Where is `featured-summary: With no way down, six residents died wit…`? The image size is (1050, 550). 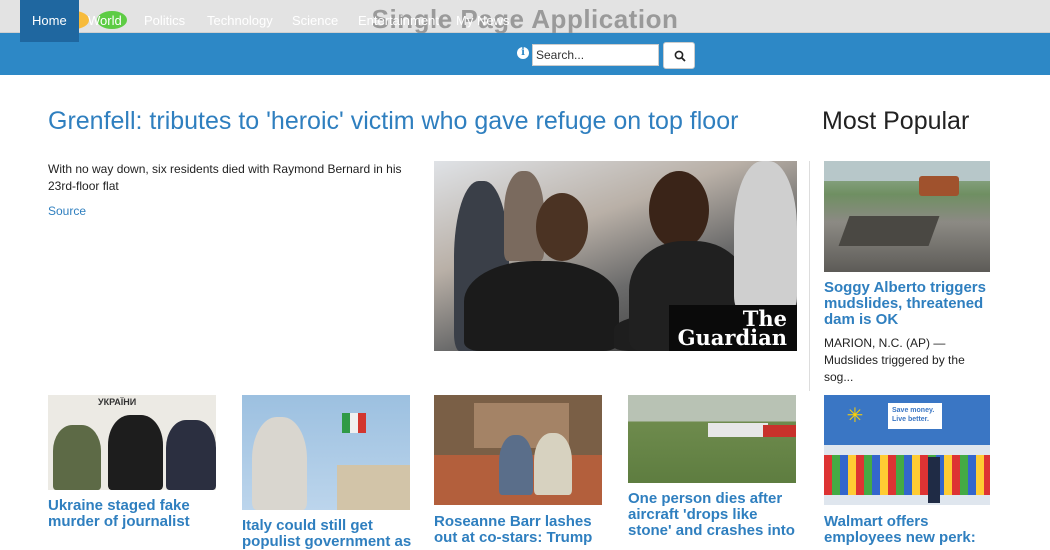
featured-summary: With no way down, six residents died wit… is located at coordinates (225, 177).